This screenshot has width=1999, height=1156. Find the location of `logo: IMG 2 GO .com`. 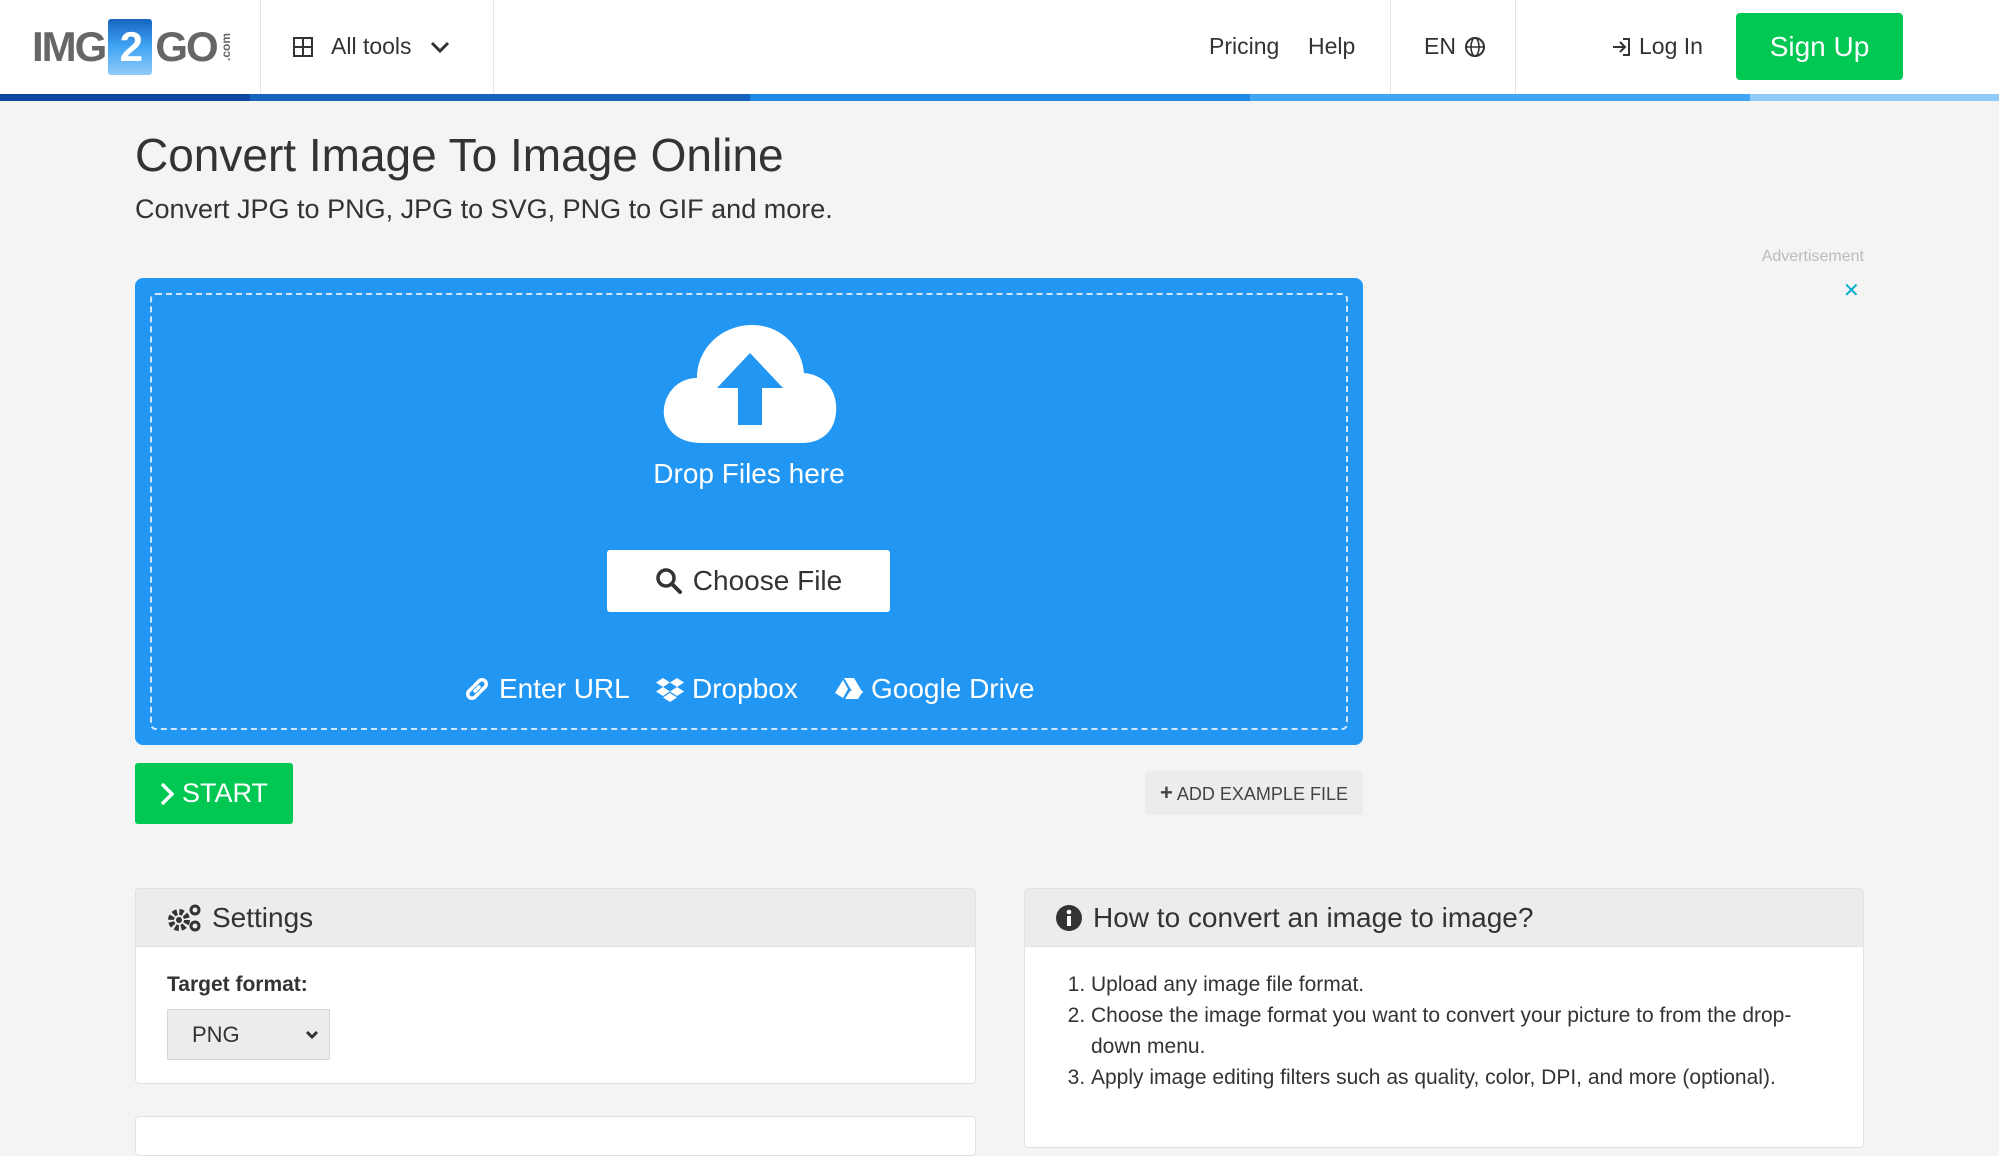

logo: IMG 2 GO .com is located at coordinates (132, 47).